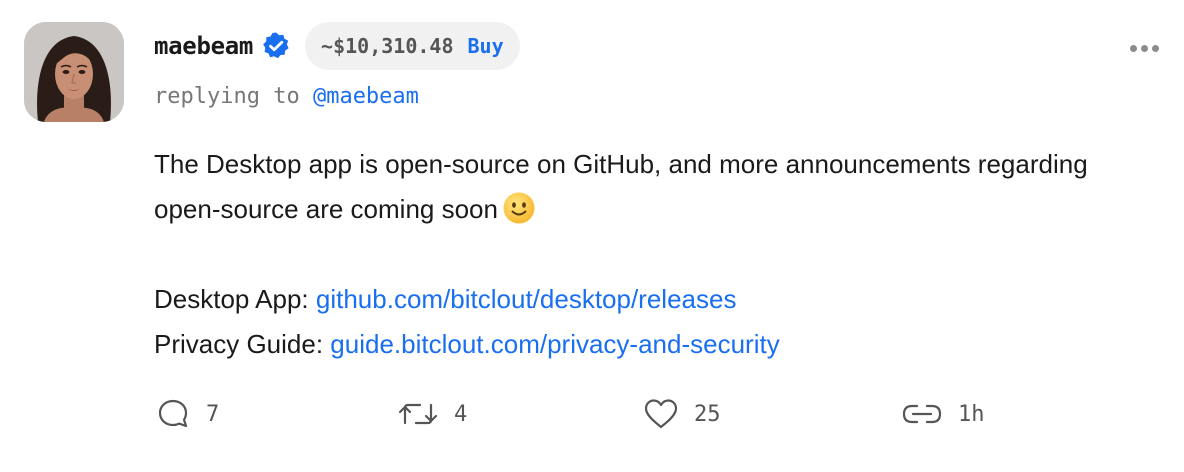 The width and height of the screenshot is (1184, 472). I want to click on heart-icon, so click(661, 414).